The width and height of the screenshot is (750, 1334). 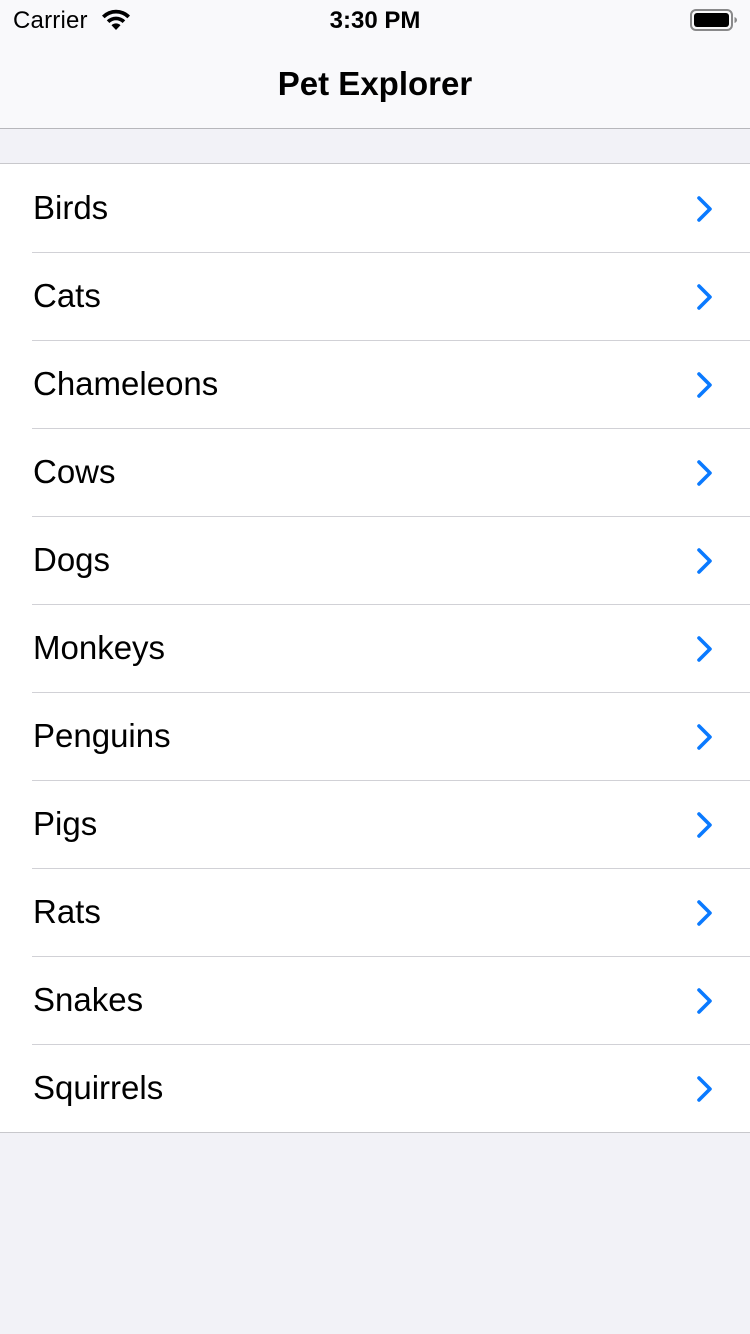 What do you see at coordinates (375, 824) in the screenshot?
I see `list-item: Pigs` at bounding box center [375, 824].